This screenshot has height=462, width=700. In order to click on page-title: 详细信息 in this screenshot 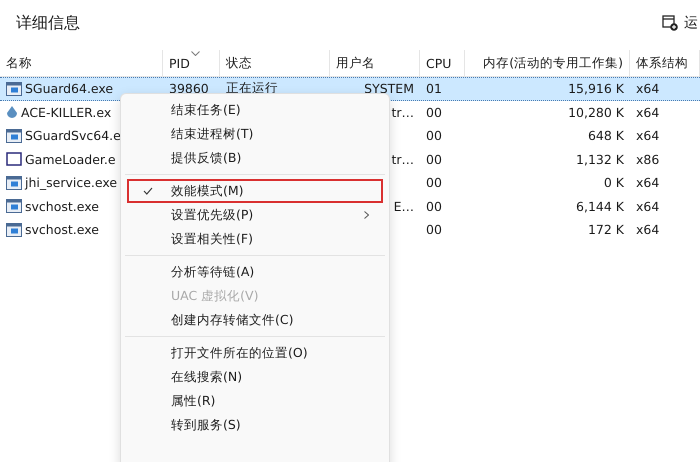, I will do `click(48, 23)`.